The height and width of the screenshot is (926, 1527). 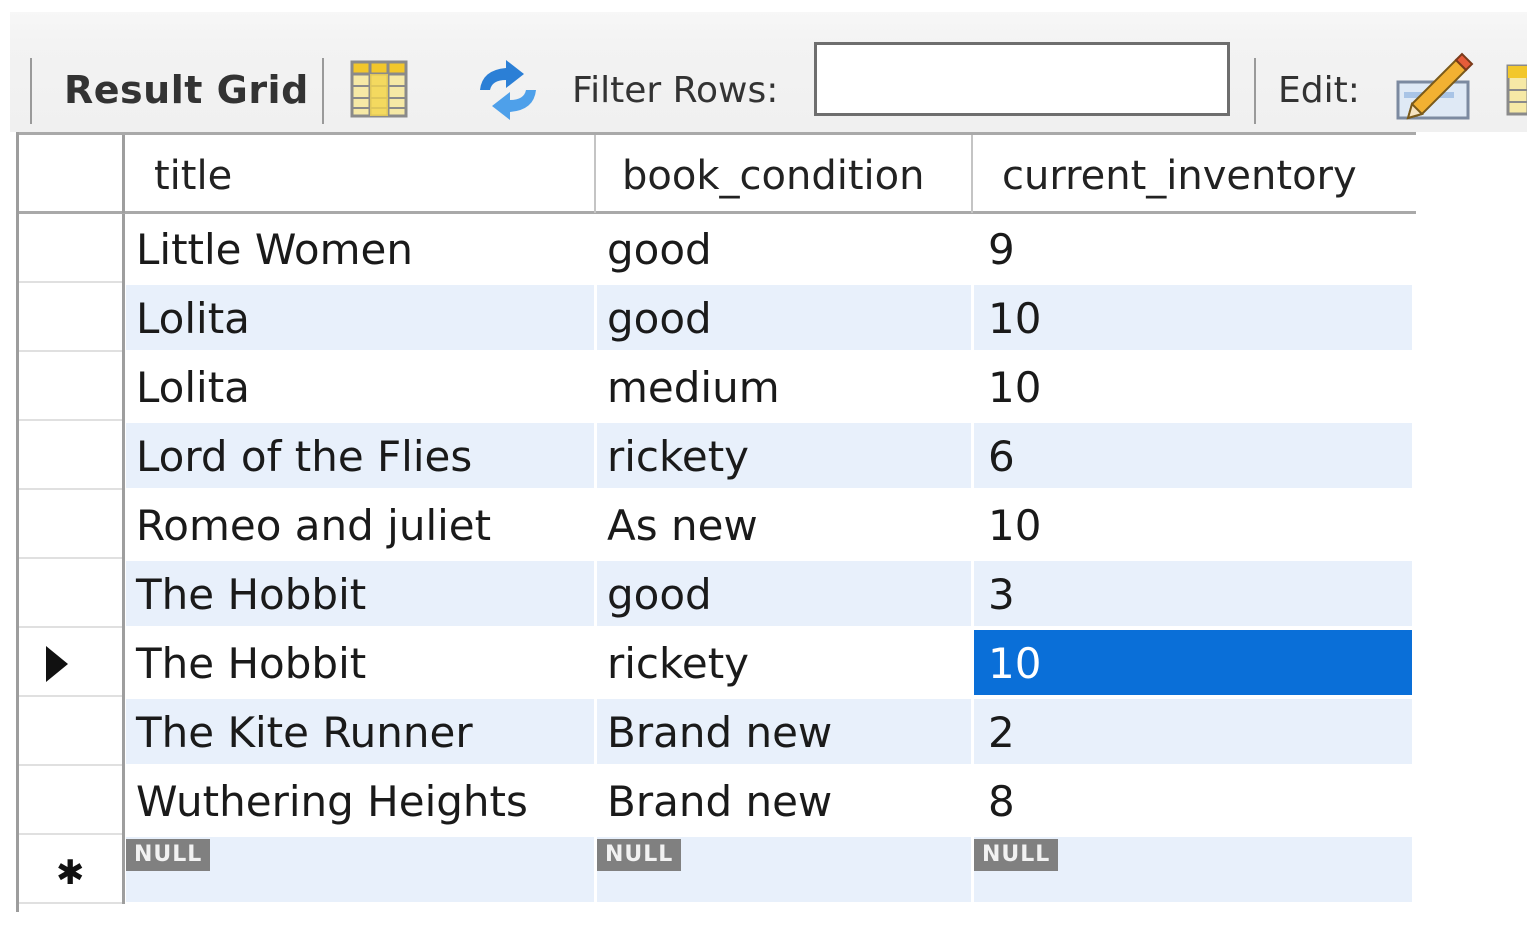 I want to click on table-row: Wuthering Heights Brand new 8, so click(x=716, y=800).